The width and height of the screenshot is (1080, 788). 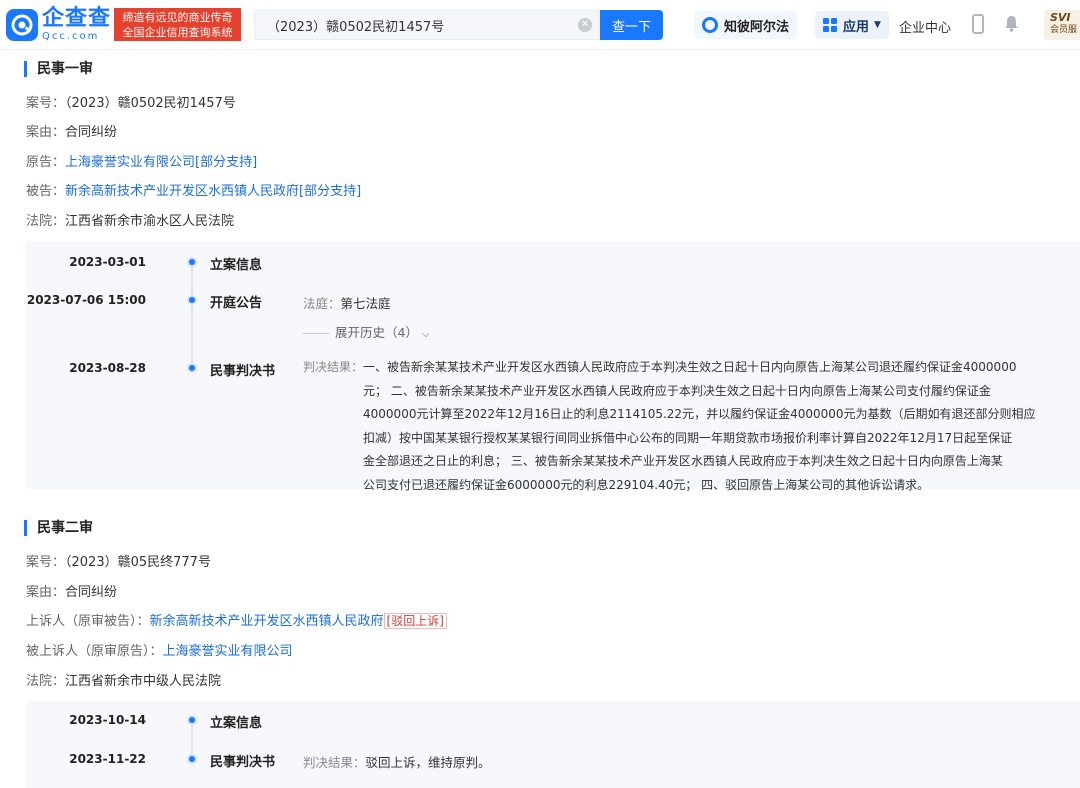 I want to click on dash-line, so click(x=316, y=333).